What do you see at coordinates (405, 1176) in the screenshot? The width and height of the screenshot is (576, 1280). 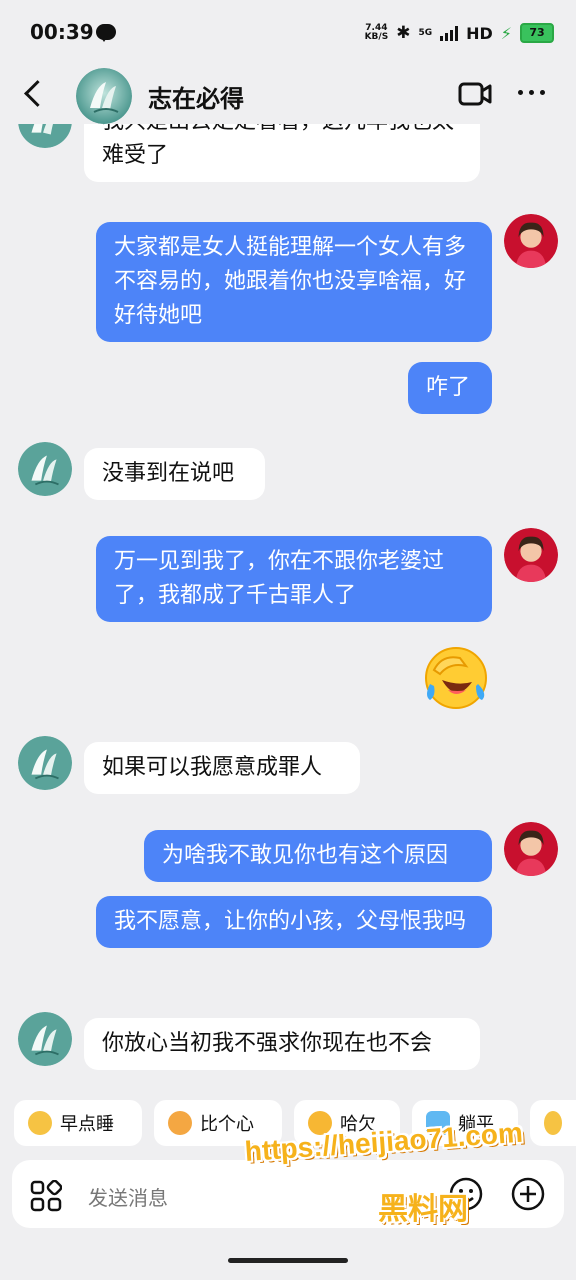 I see `watermark: https://heijiao71.com 黑料网` at bounding box center [405, 1176].